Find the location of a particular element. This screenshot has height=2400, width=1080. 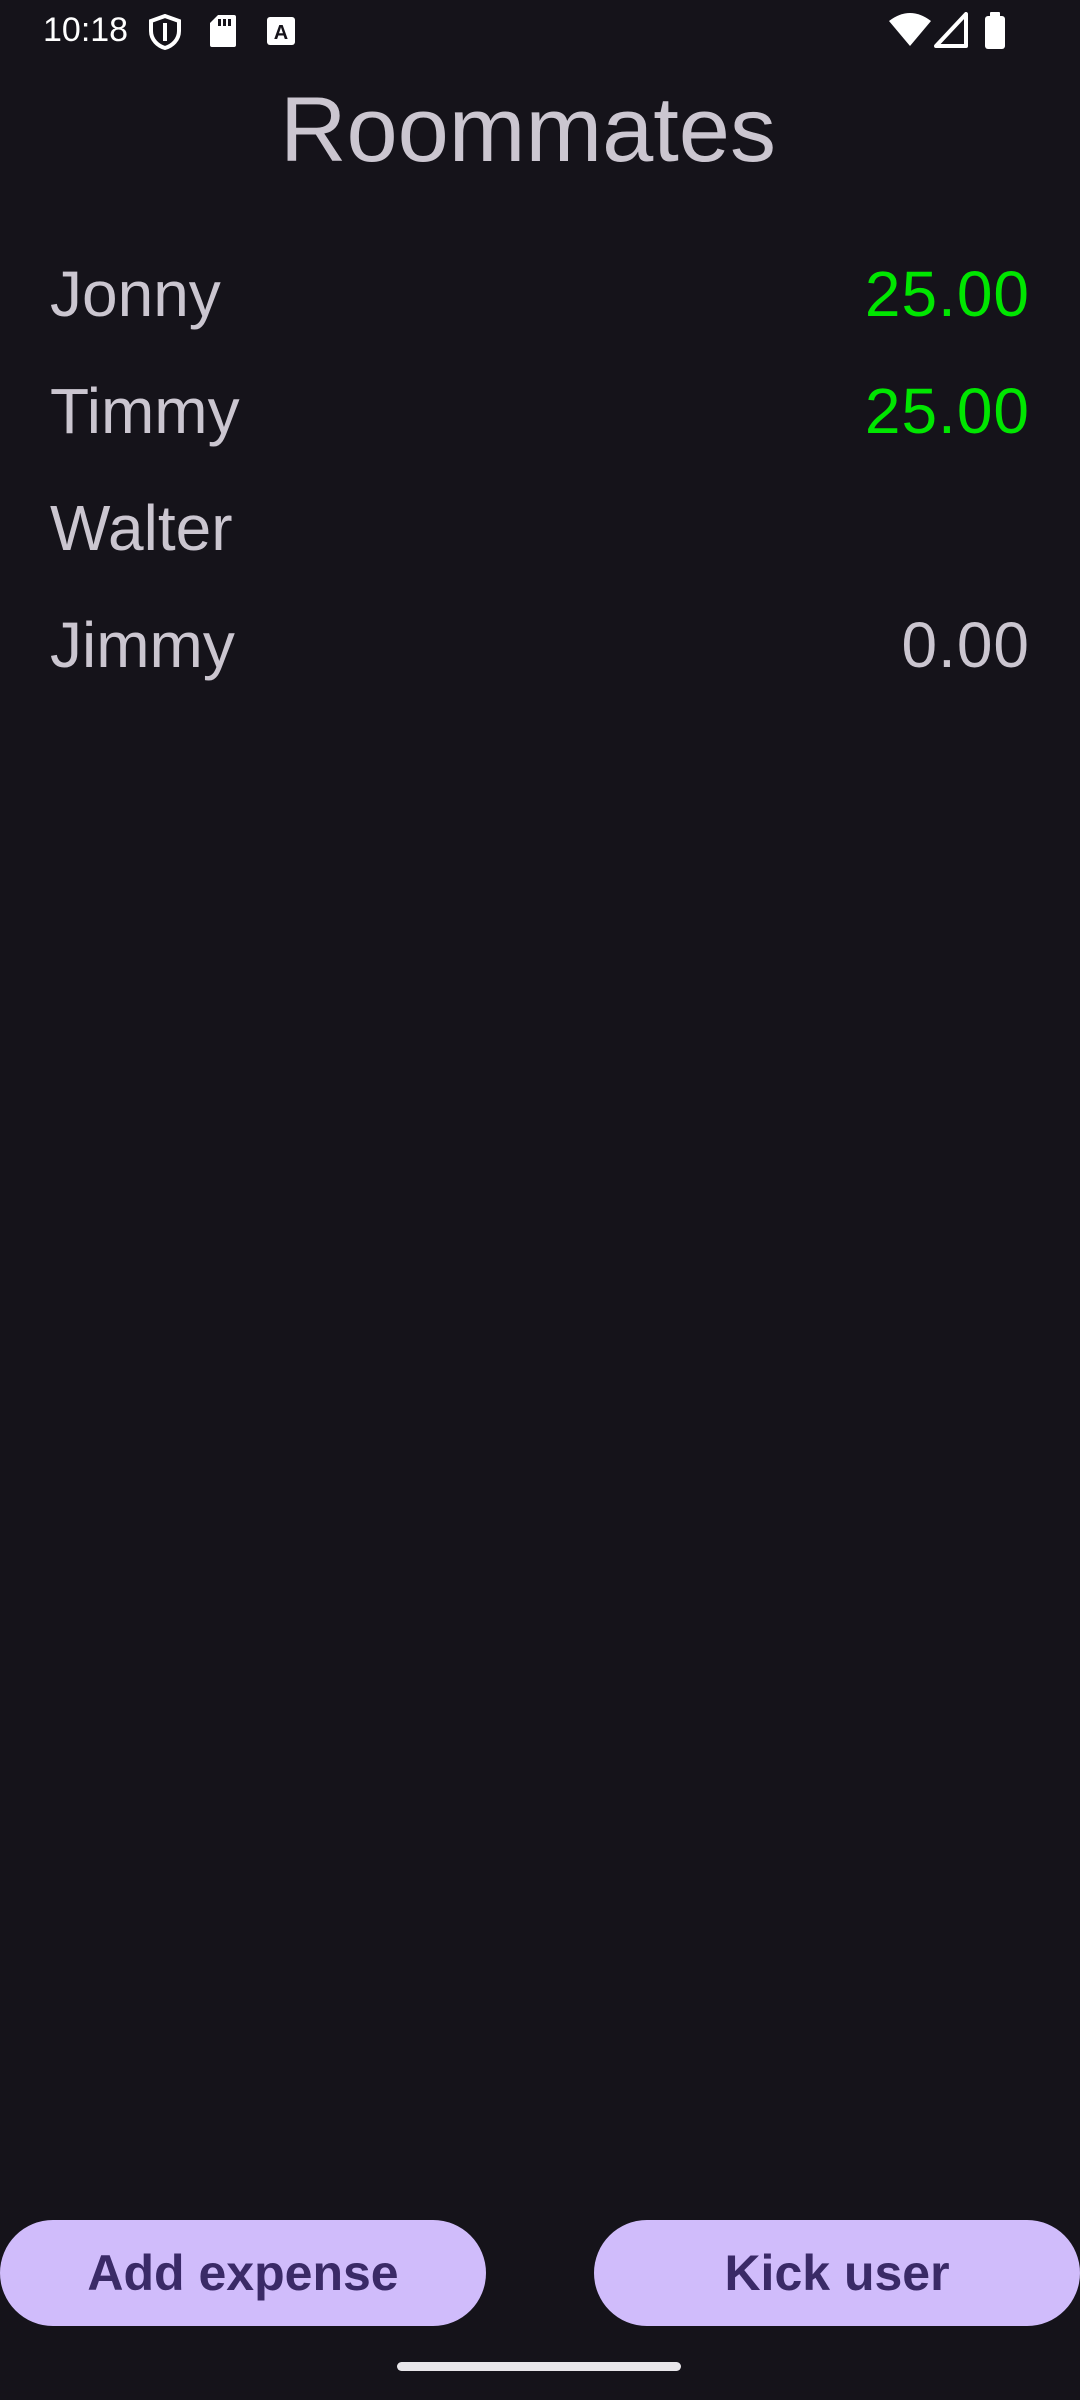

svg-text: A is located at coordinates (281, 33).